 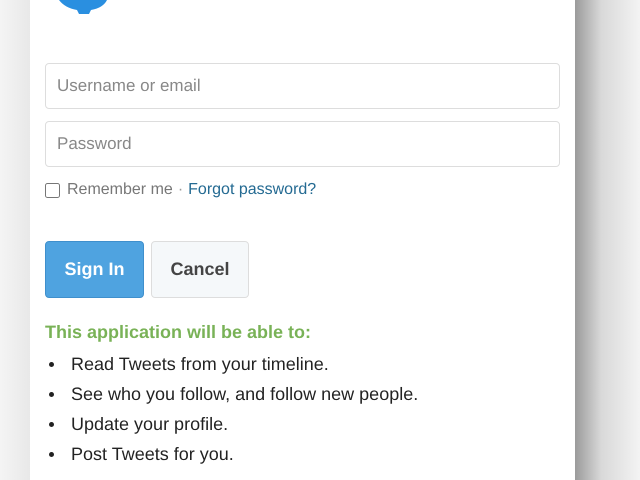 What do you see at coordinates (178, 332) in the screenshot?
I see `permissions-heading: This application will be able to:` at bounding box center [178, 332].